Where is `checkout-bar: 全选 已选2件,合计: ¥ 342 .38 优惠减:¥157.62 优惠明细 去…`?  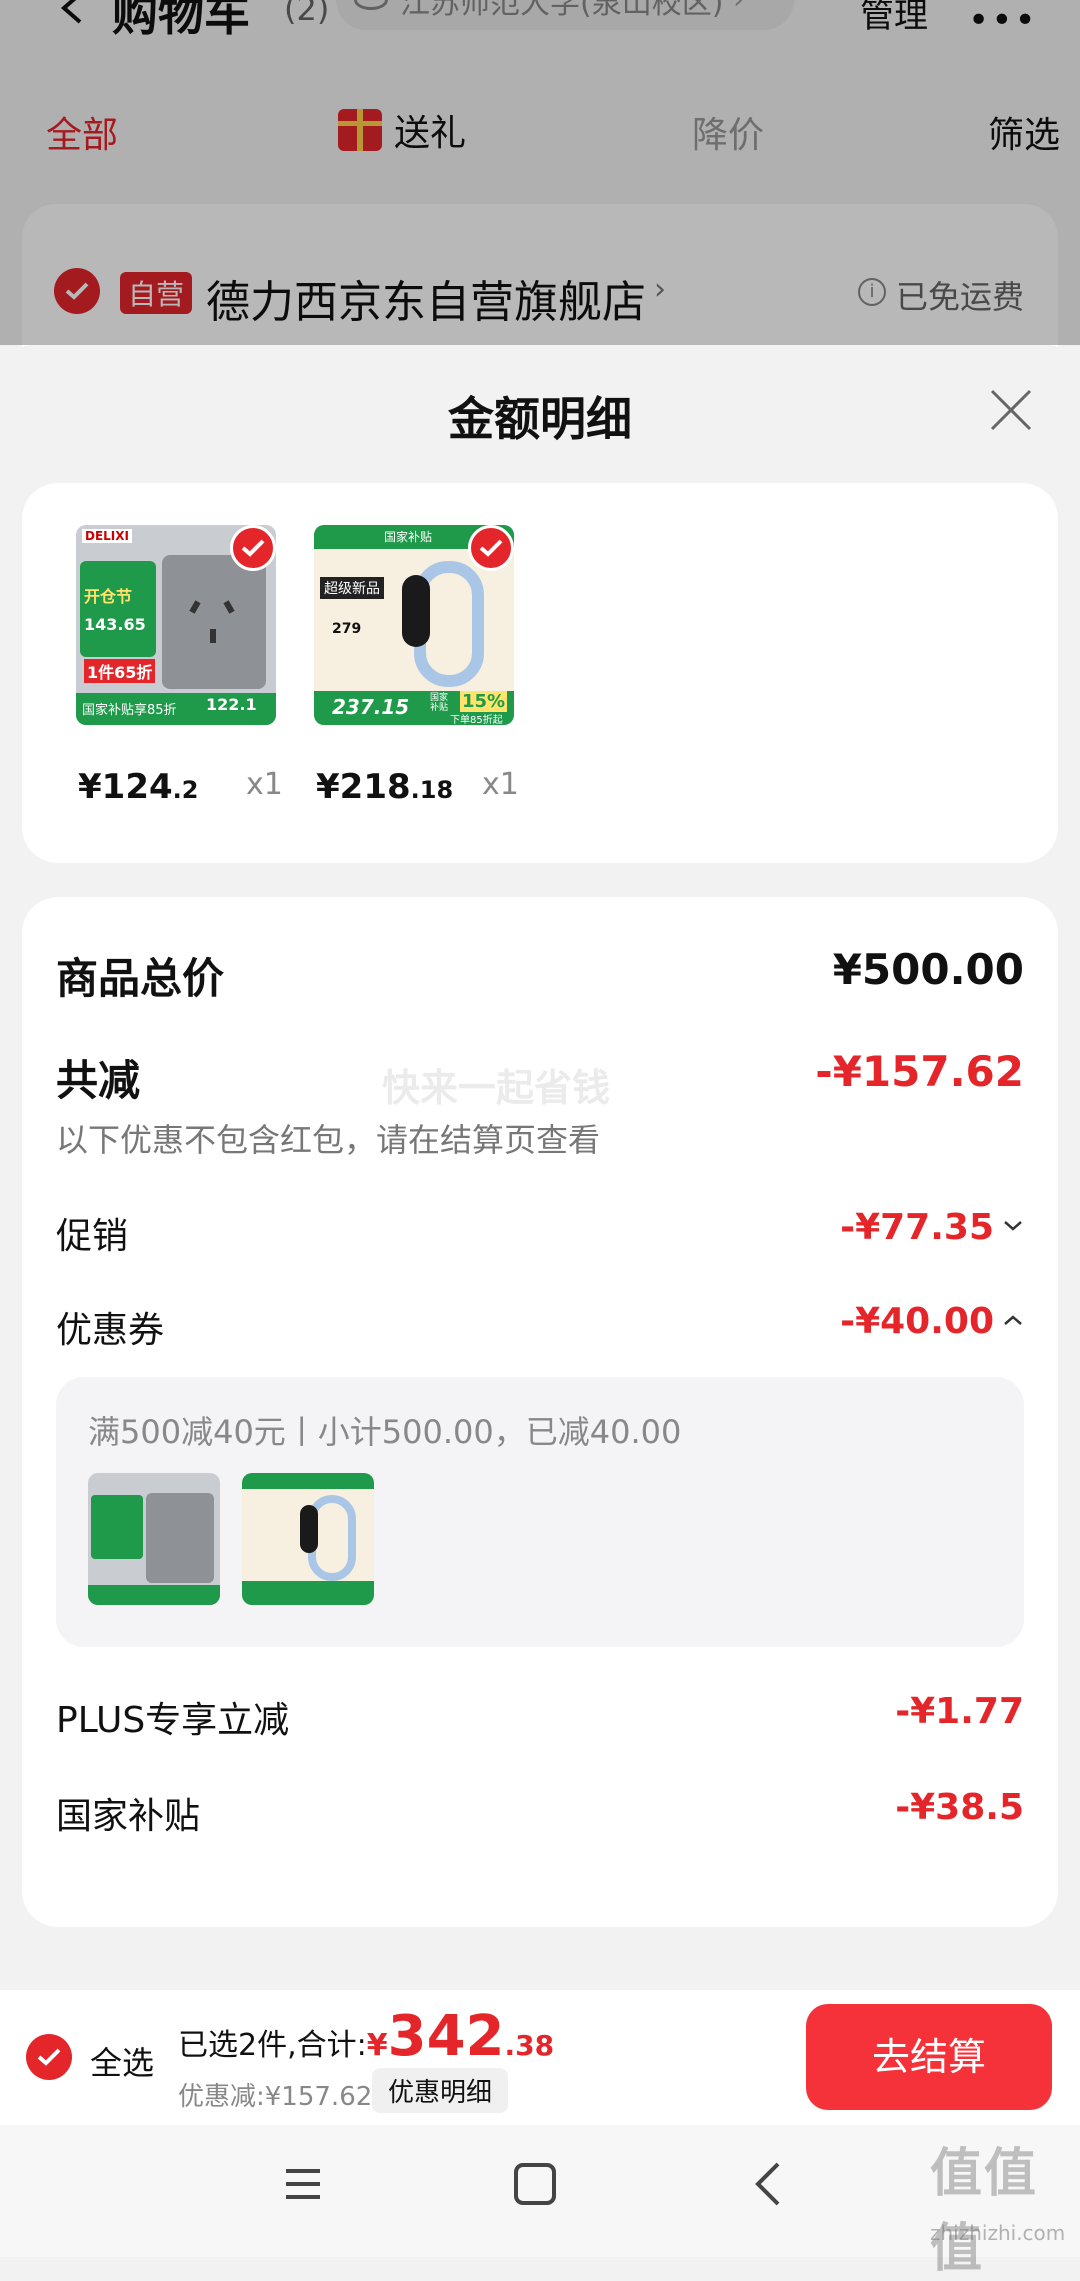 checkout-bar: 全选 已选2件,合计: ¥ 342 .38 优惠减:¥157.62 优惠明细 去… is located at coordinates (540, 2057).